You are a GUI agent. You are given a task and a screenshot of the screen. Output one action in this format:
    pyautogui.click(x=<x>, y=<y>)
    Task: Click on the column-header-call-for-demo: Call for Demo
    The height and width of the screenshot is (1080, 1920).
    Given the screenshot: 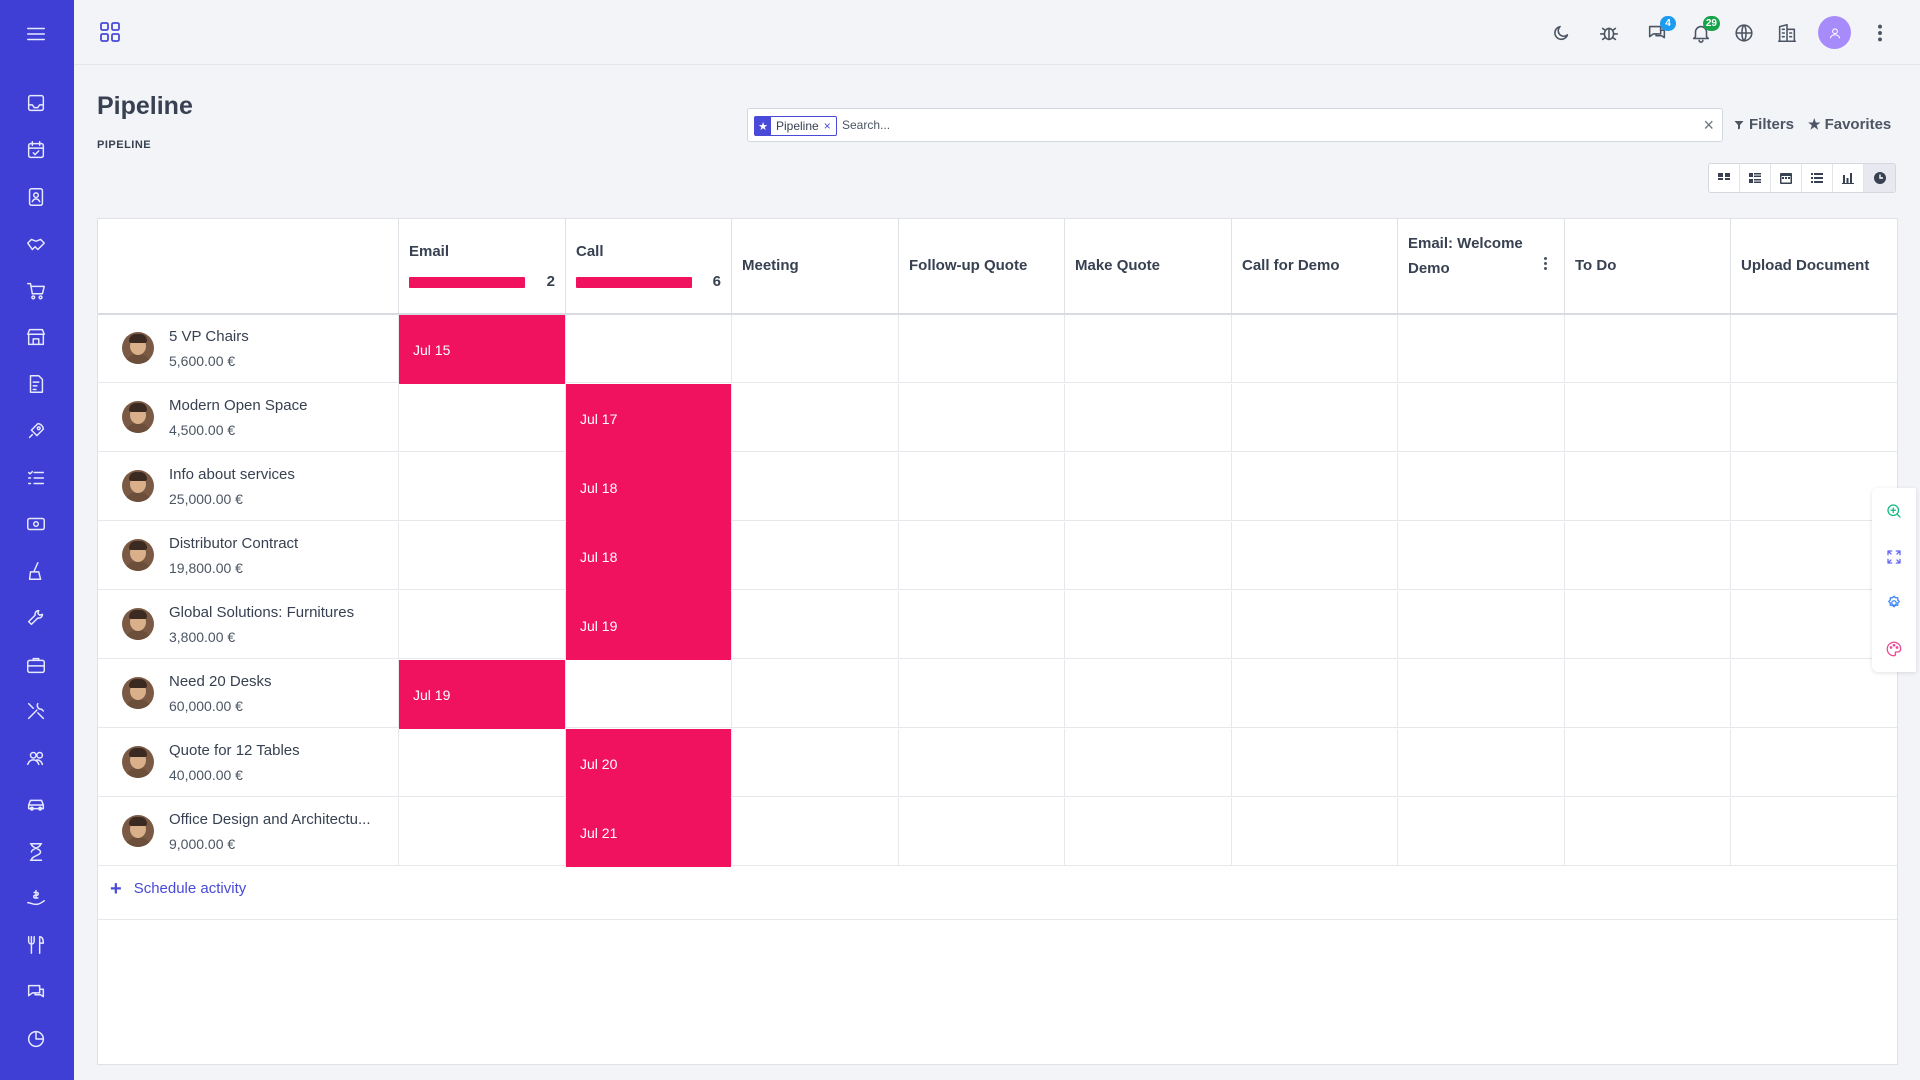 What is the action you would take?
    pyautogui.click(x=1314, y=266)
    